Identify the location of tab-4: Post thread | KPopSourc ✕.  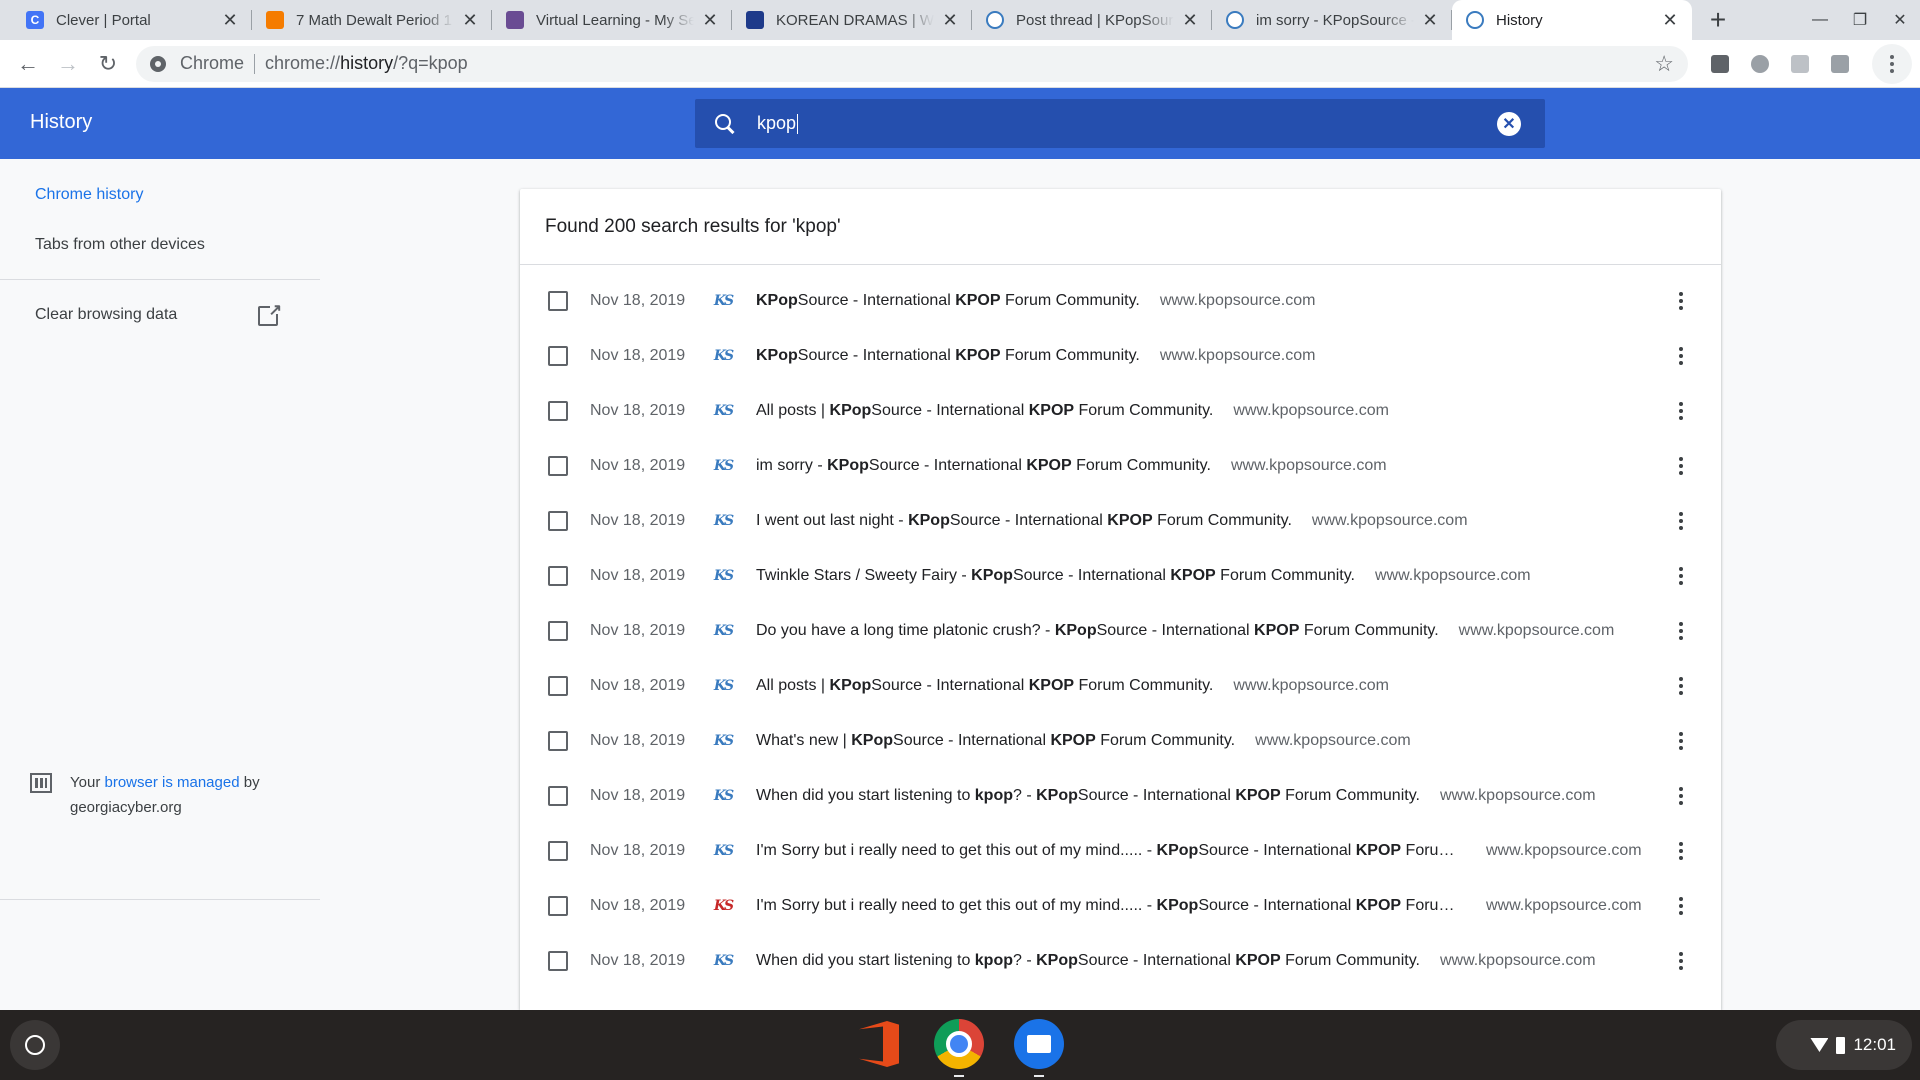
(1092, 20).